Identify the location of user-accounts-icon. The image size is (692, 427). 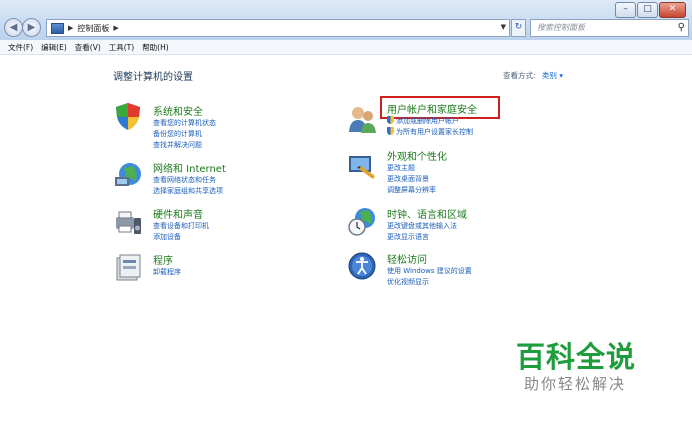
(362, 119).